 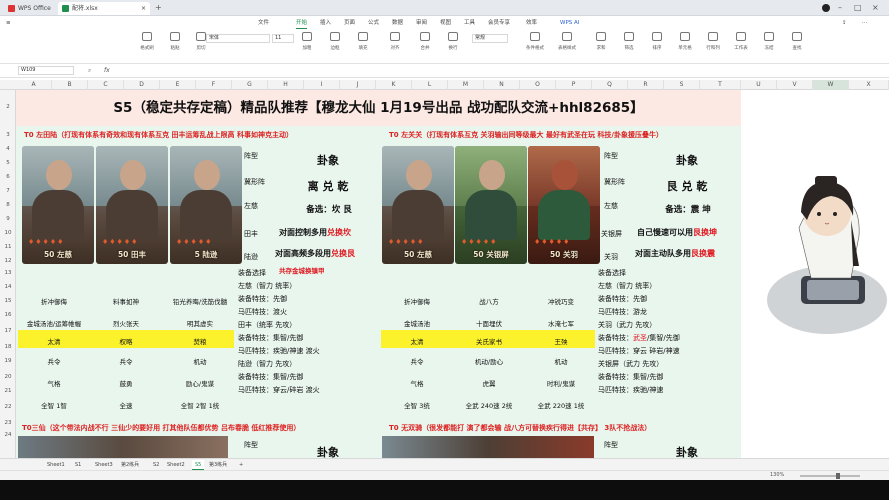 I want to click on skill-cell: 权略, so click(x=126, y=341).